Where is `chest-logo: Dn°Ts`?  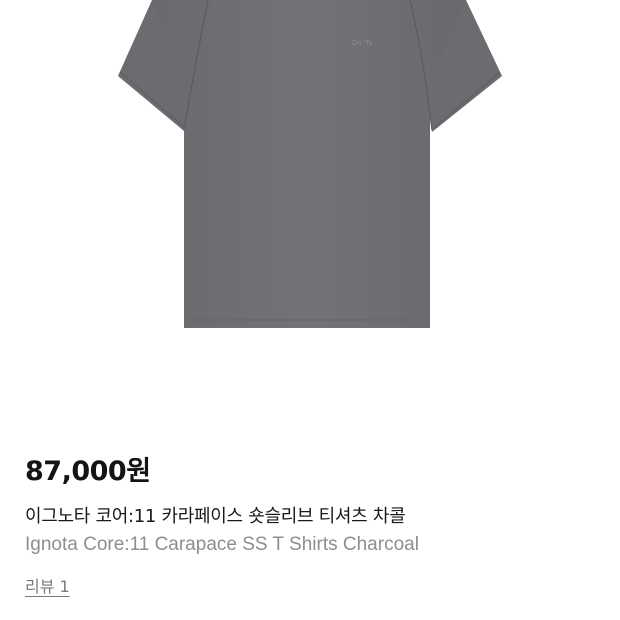
chest-logo: Dn°Ts is located at coordinates (362, 43).